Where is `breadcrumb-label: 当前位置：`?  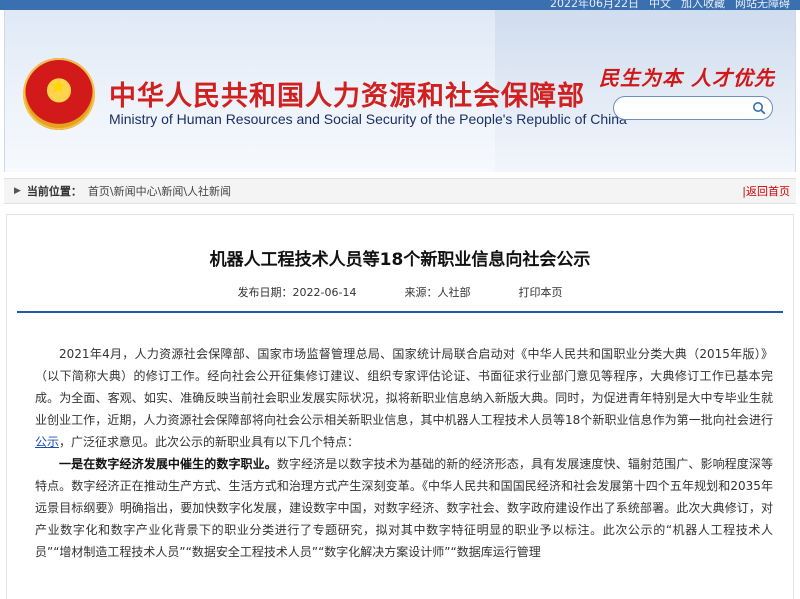
breadcrumb-label: 当前位置： is located at coordinates (54, 191).